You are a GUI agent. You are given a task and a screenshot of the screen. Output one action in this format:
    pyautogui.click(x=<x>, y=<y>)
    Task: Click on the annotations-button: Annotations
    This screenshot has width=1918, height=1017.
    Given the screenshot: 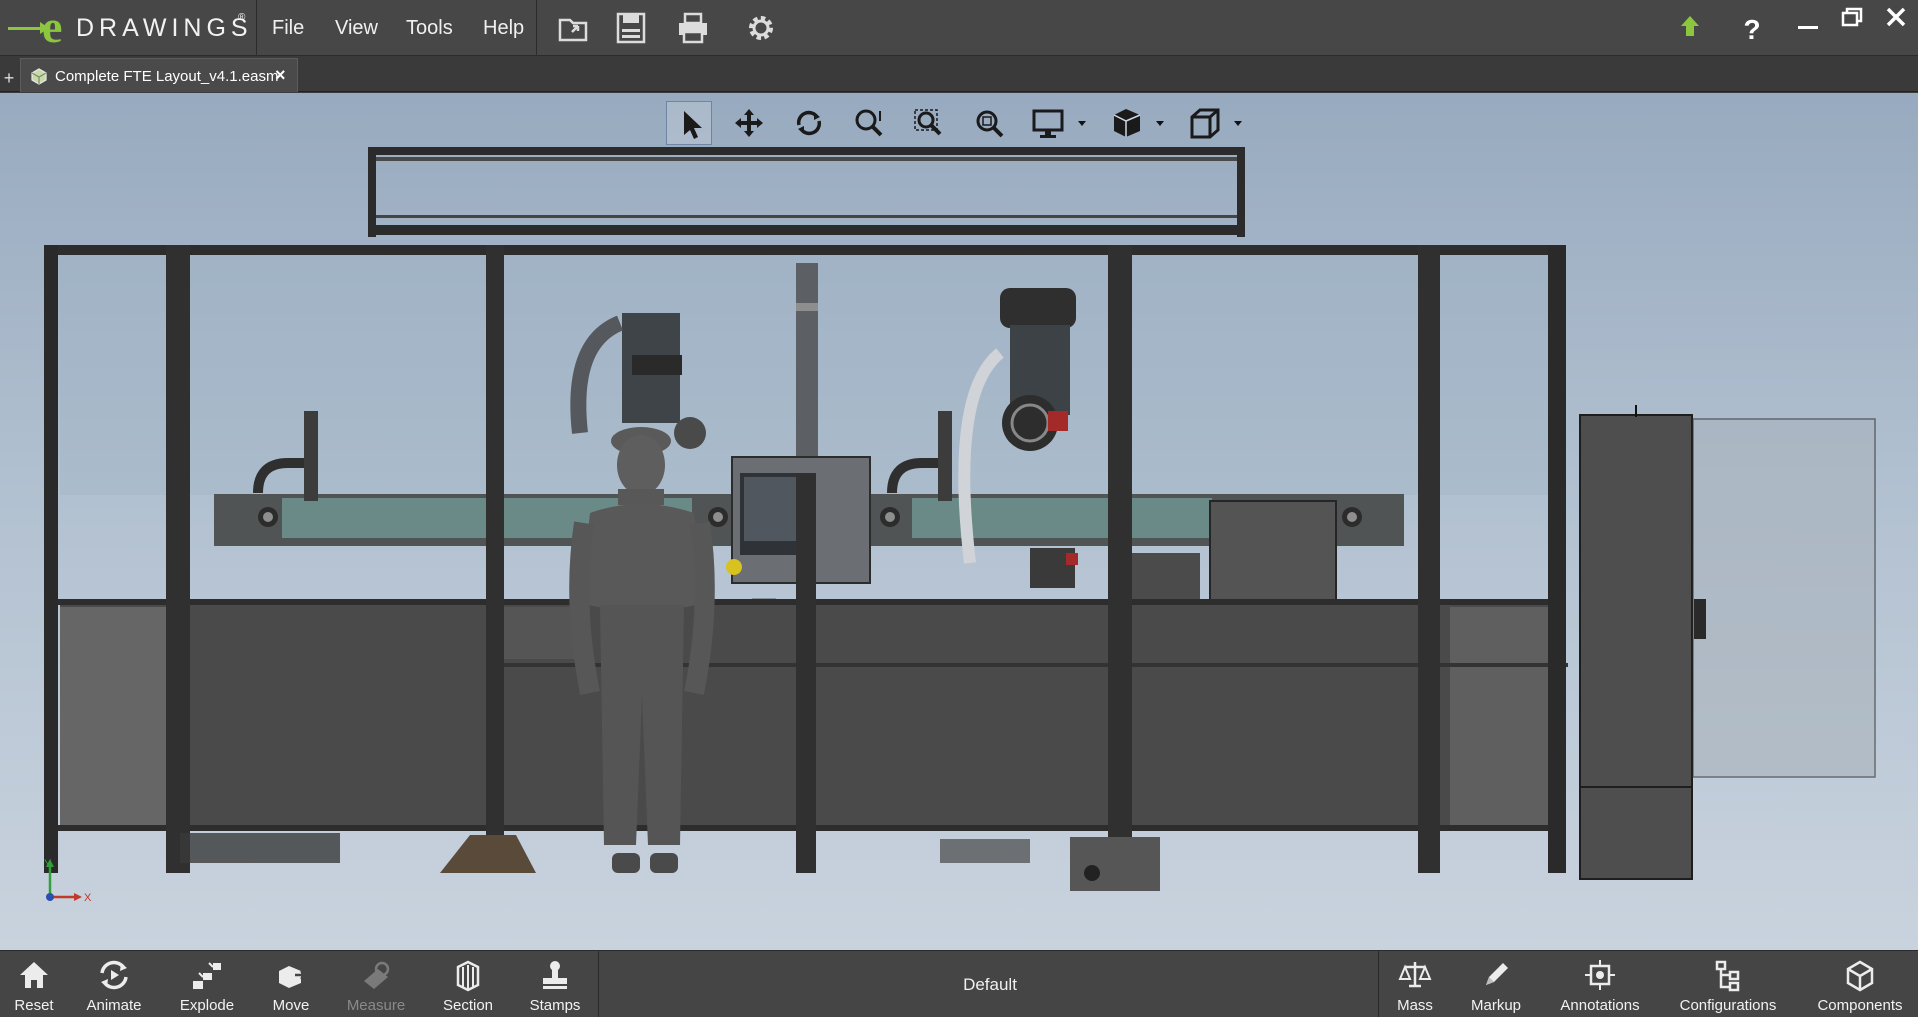 What is the action you would take?
    pyautogui.click(x=1600, y=984)
    